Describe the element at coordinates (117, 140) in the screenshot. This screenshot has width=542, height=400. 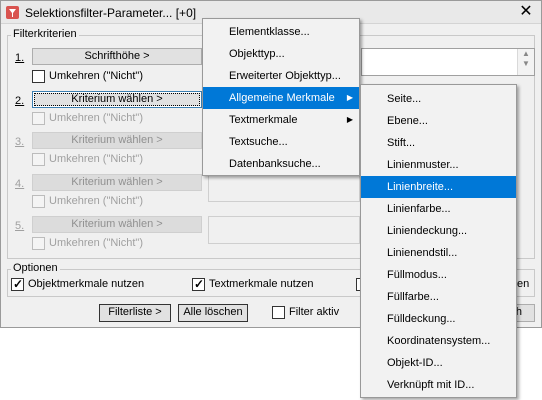
I see `criterion-3-button: Kriterium wählen >` at that location.